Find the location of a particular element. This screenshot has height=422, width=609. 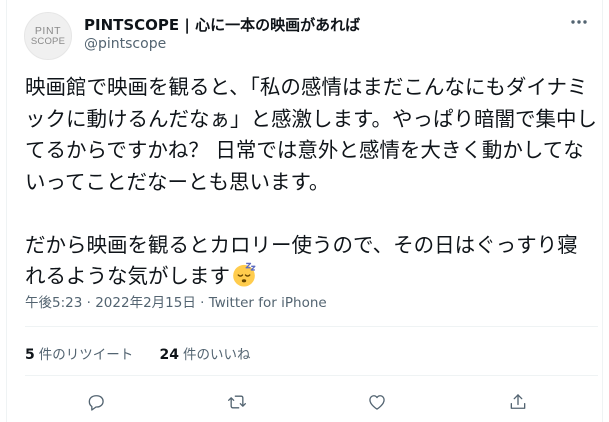

sleeping-face-emoji-icon is located at coordinates (244, 274).